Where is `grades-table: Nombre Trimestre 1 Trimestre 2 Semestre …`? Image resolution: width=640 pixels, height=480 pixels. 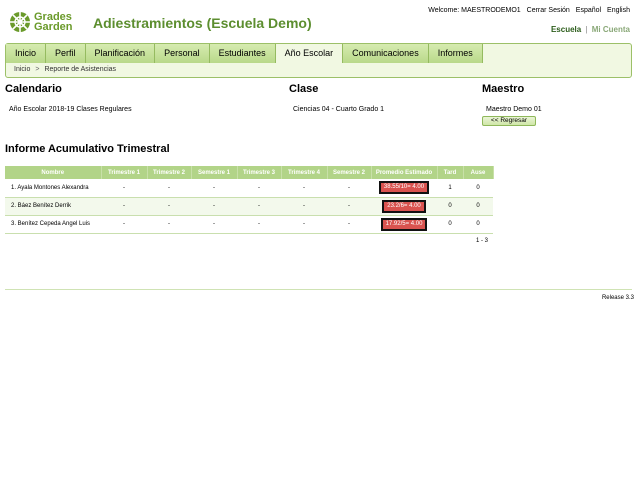 grades-table: Nombre Trimestre 1 Trimestre 2 Semestre … is located at coordinates (249, 200).